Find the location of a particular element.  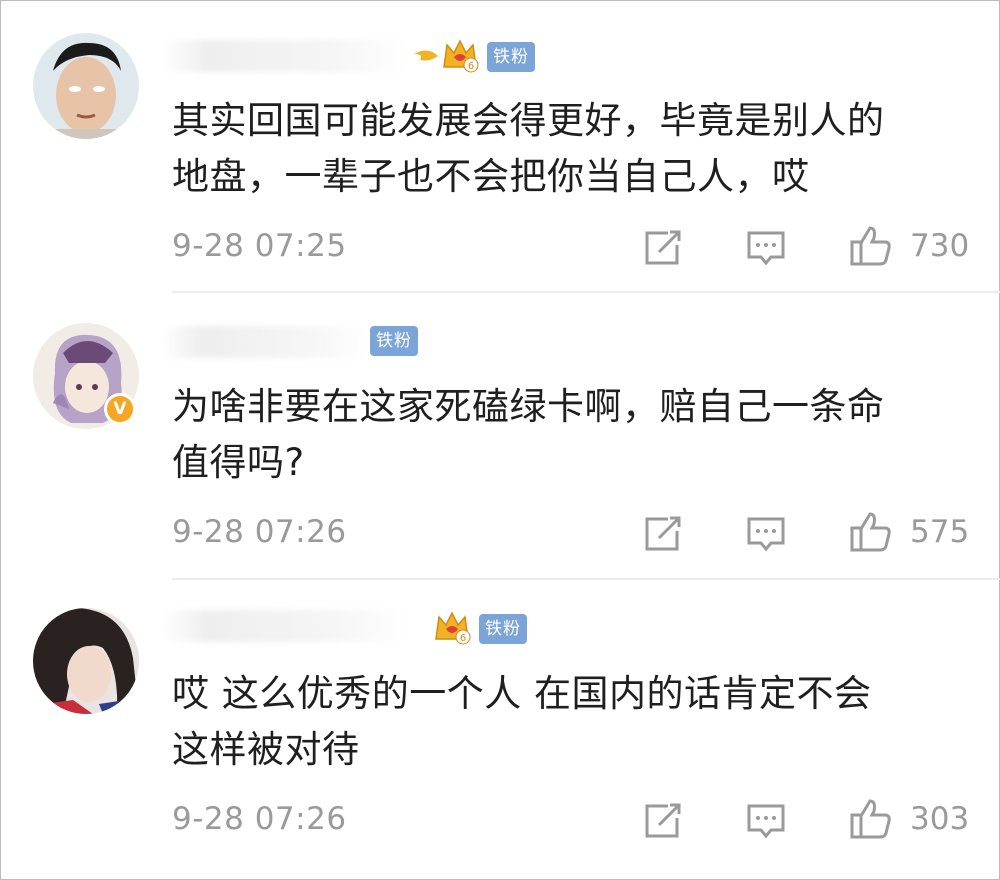

comment-text-line: 哎 这么优秀的一个人 在国内的话肯定不会 is located at coordinates (522, 693).